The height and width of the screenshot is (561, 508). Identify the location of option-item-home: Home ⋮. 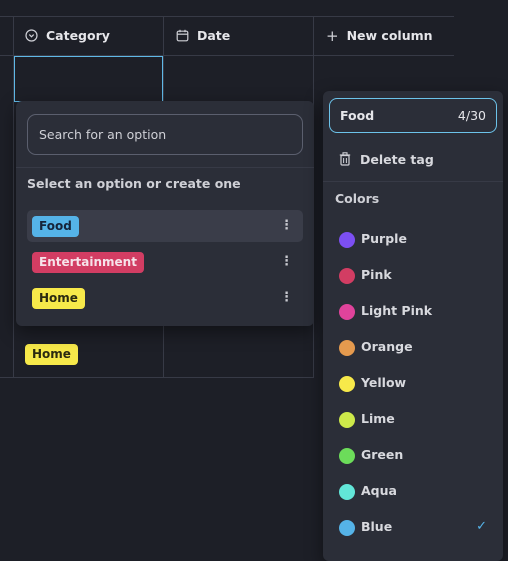
(165, 298).